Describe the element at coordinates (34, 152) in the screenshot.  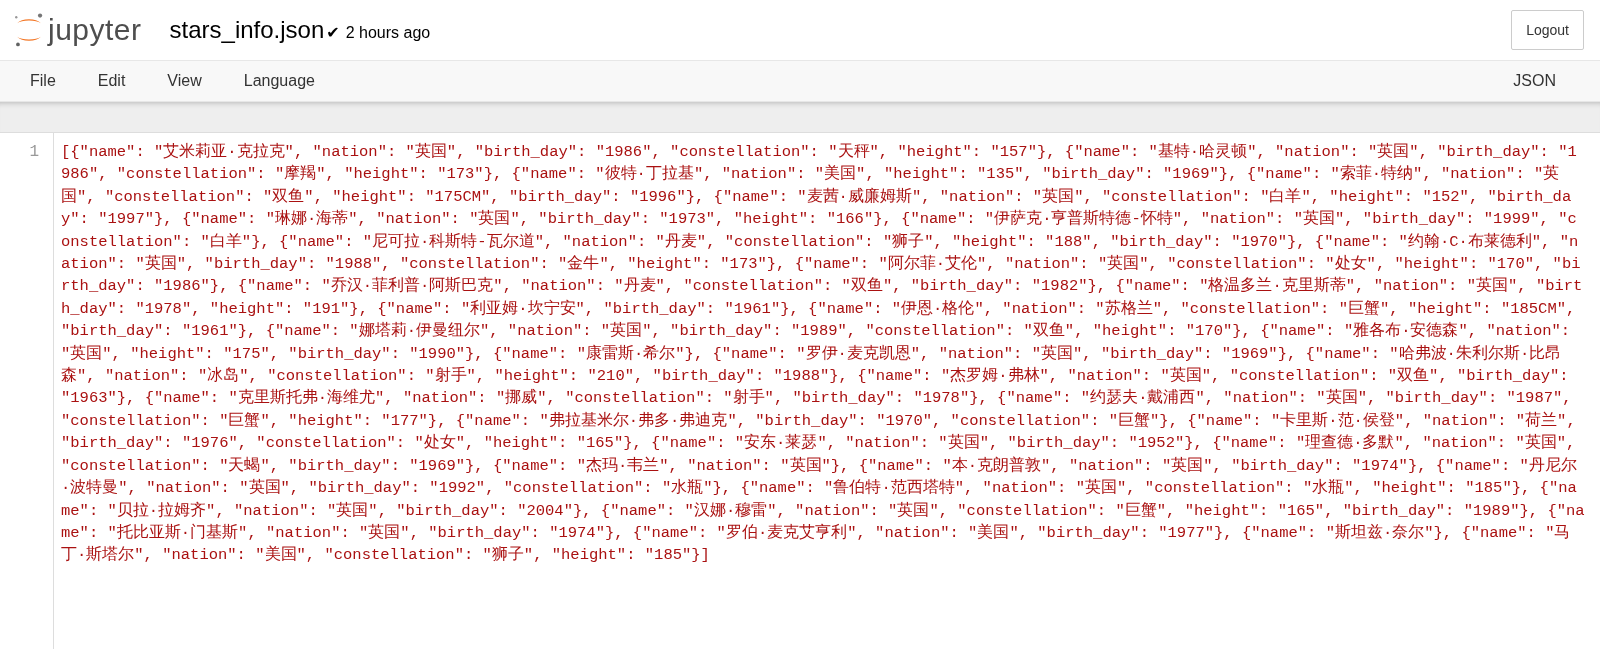
I see `line-number: 1` at that location.